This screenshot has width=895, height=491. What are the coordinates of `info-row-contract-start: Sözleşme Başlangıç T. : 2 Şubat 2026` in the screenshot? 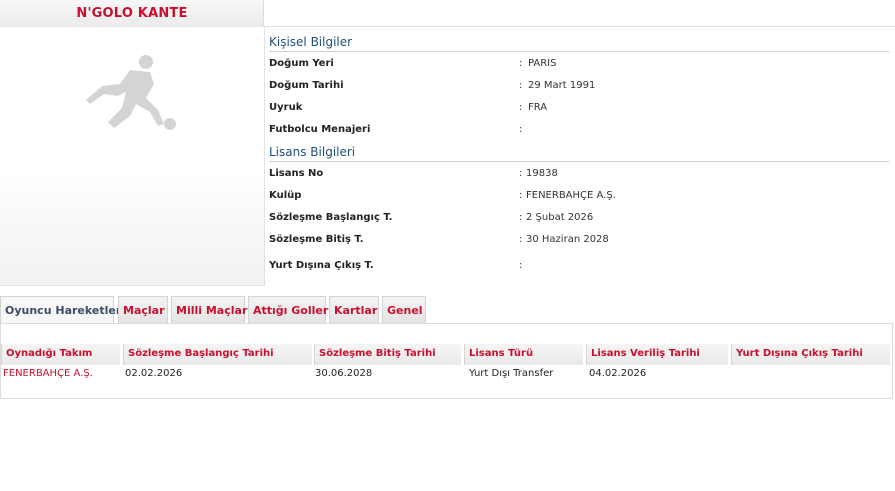 It's located at (579, 220).